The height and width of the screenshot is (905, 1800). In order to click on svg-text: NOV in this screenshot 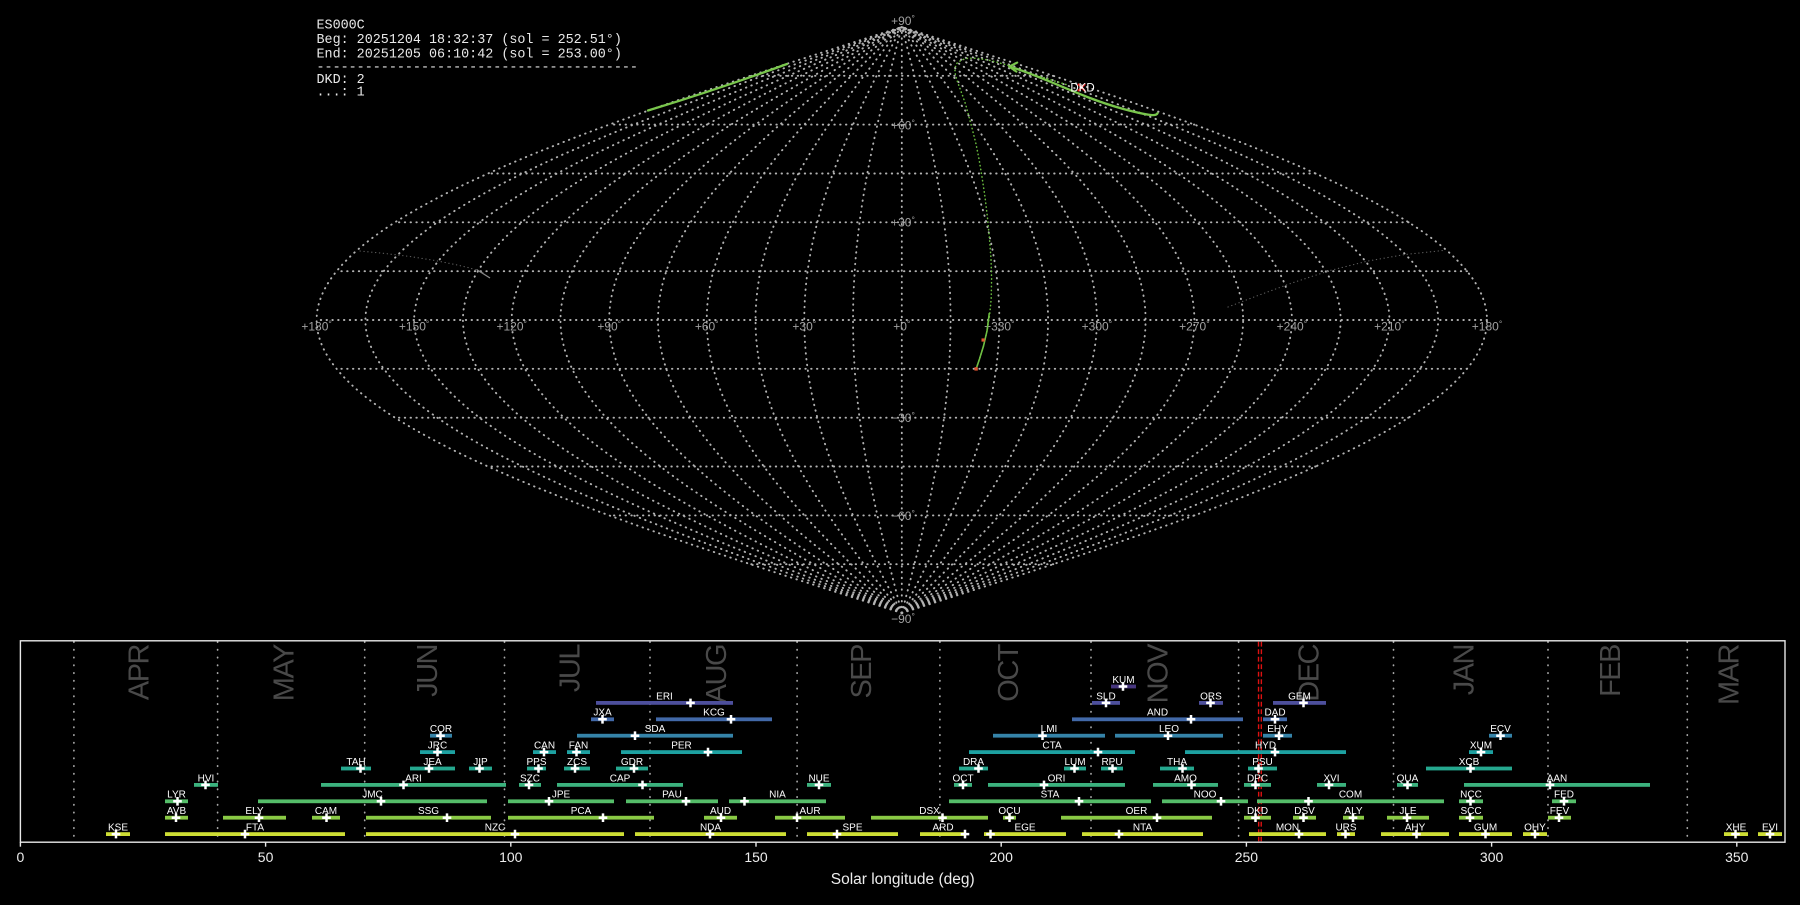, I will do `click(1158, 673)`.